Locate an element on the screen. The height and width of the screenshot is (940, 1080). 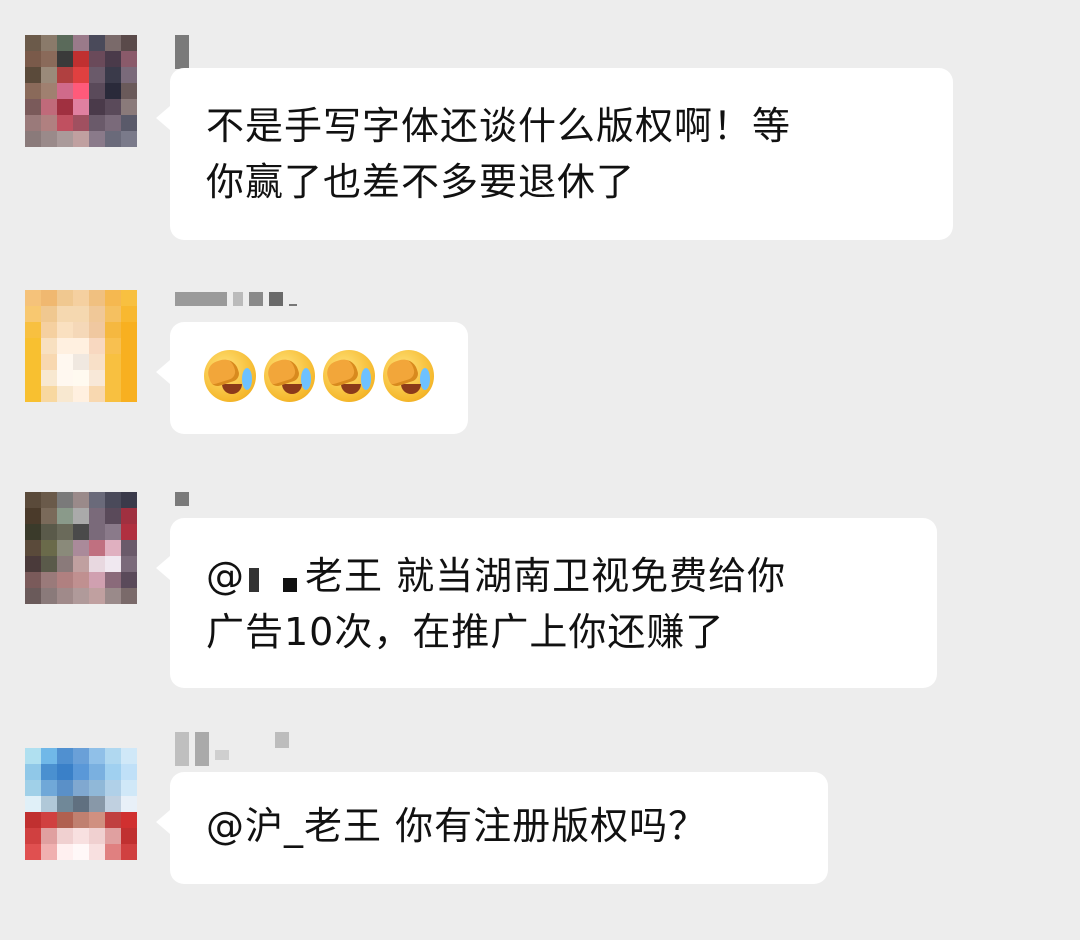
message-bubble: 不是手写字体还谈什么版权啊！等 你赢了也差不多要退休了 is located at coordinates (554, 154).